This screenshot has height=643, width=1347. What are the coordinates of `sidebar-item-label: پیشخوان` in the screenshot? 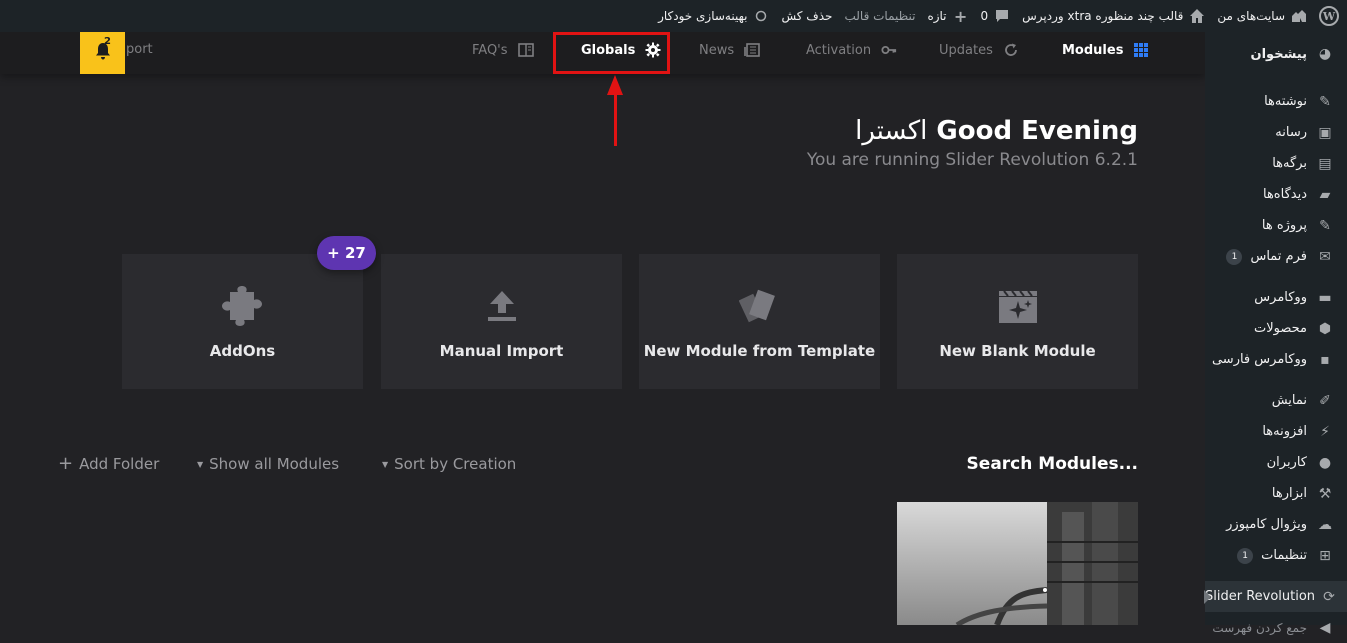 It's located at (1279, 54).